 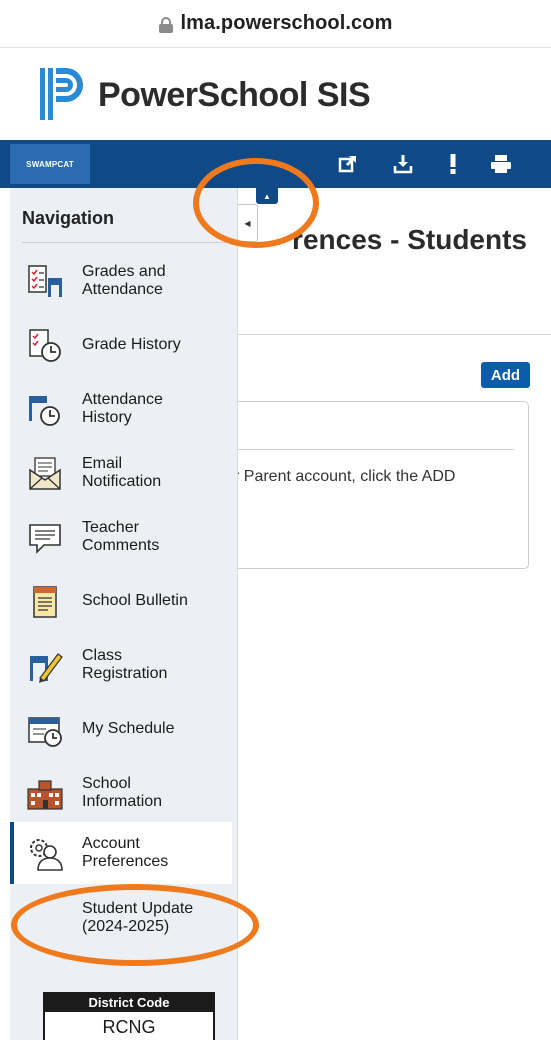 What do you see at coordinates (129, 1027) in the screenshot?
I see `district-code-value: RCNG` at bounding box center [129, 1027].